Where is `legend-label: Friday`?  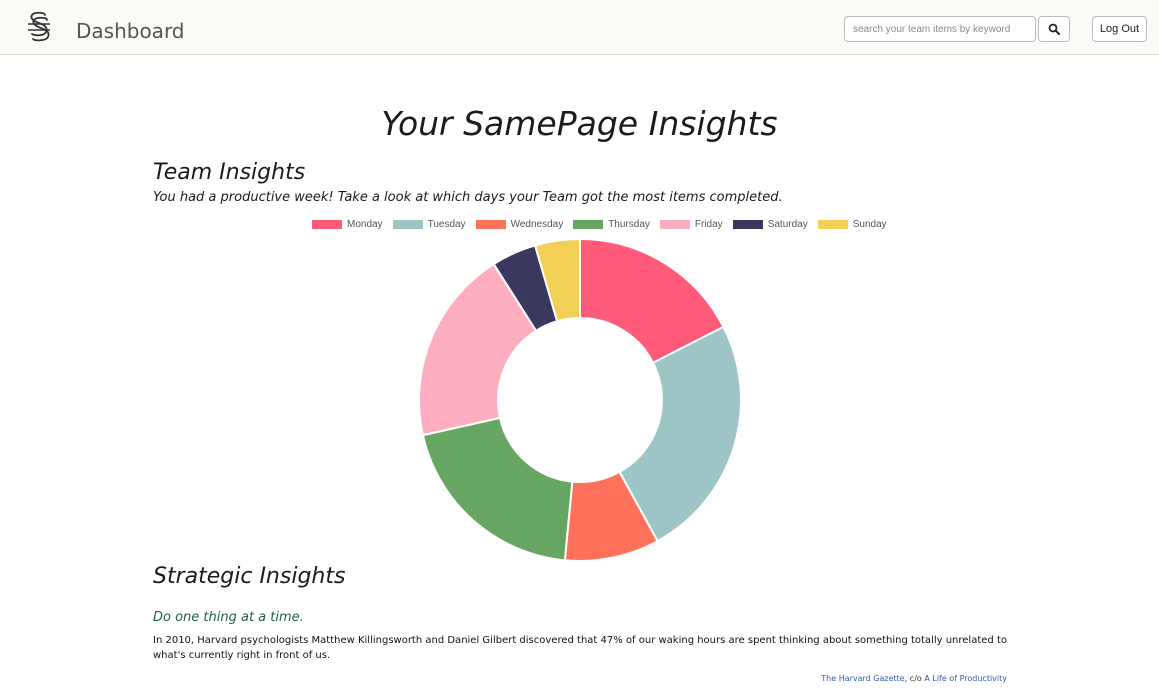 legend-label: Friday is located at coordinates (708, 224).